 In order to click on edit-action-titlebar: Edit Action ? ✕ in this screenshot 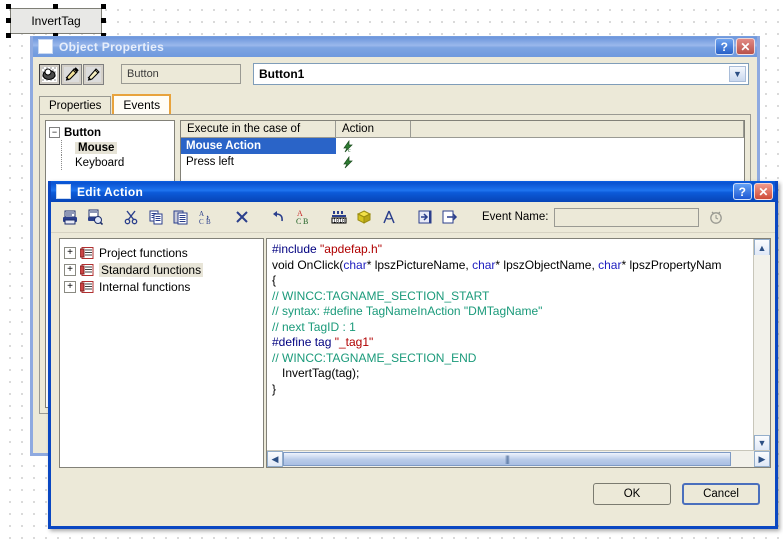, I will do `click(413, 191)`.